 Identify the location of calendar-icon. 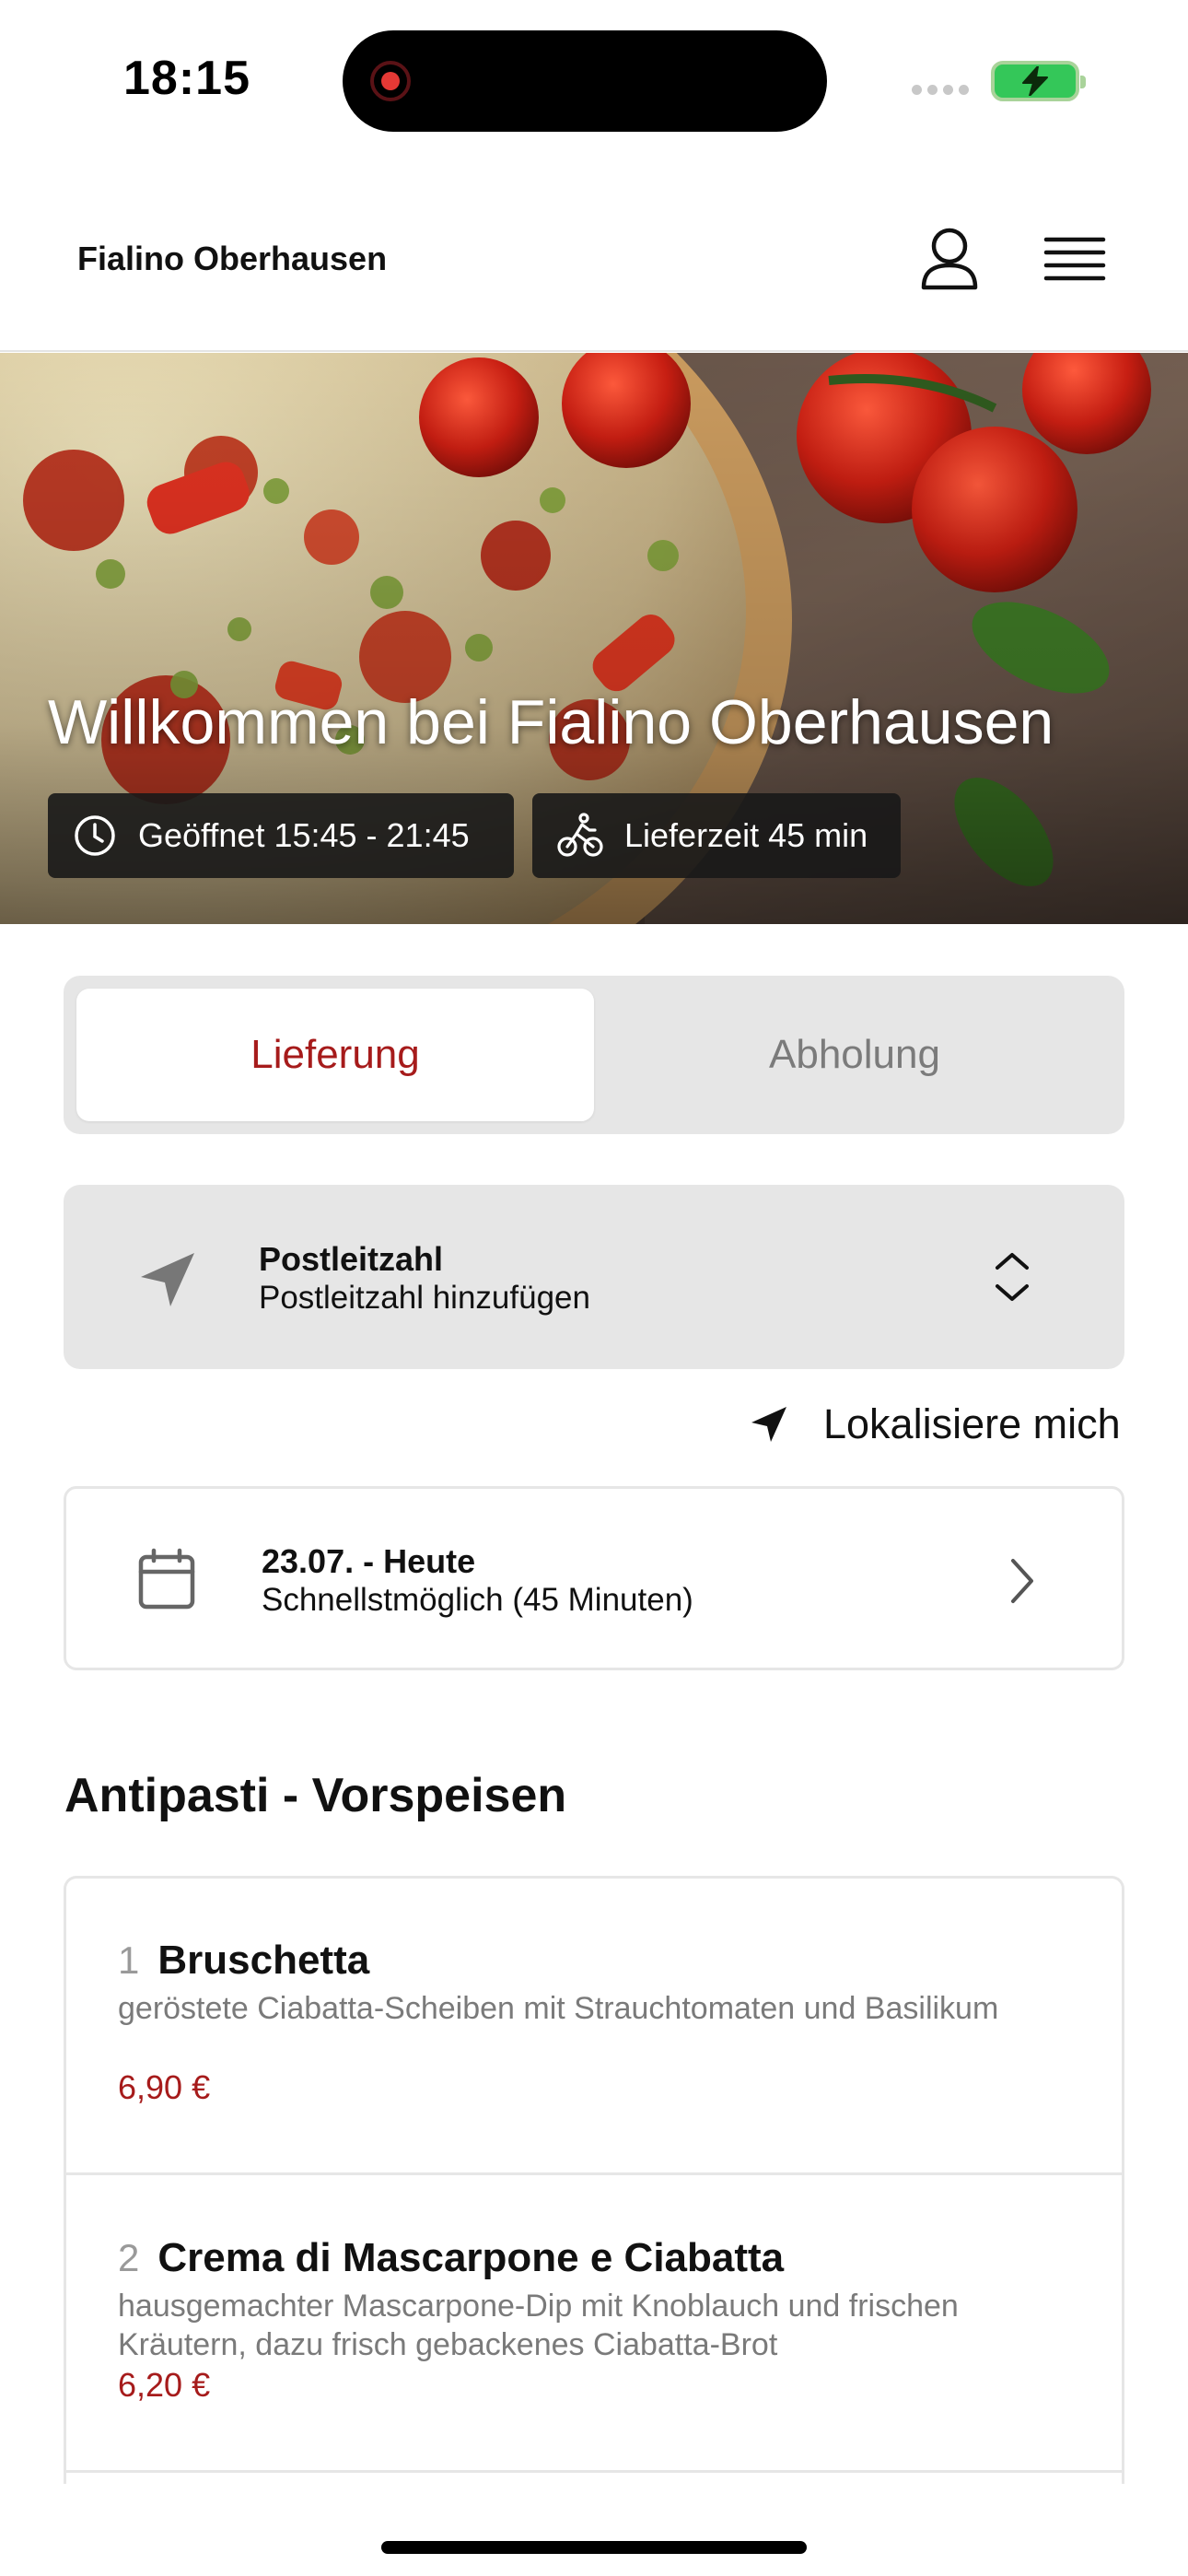
(166, 1579).